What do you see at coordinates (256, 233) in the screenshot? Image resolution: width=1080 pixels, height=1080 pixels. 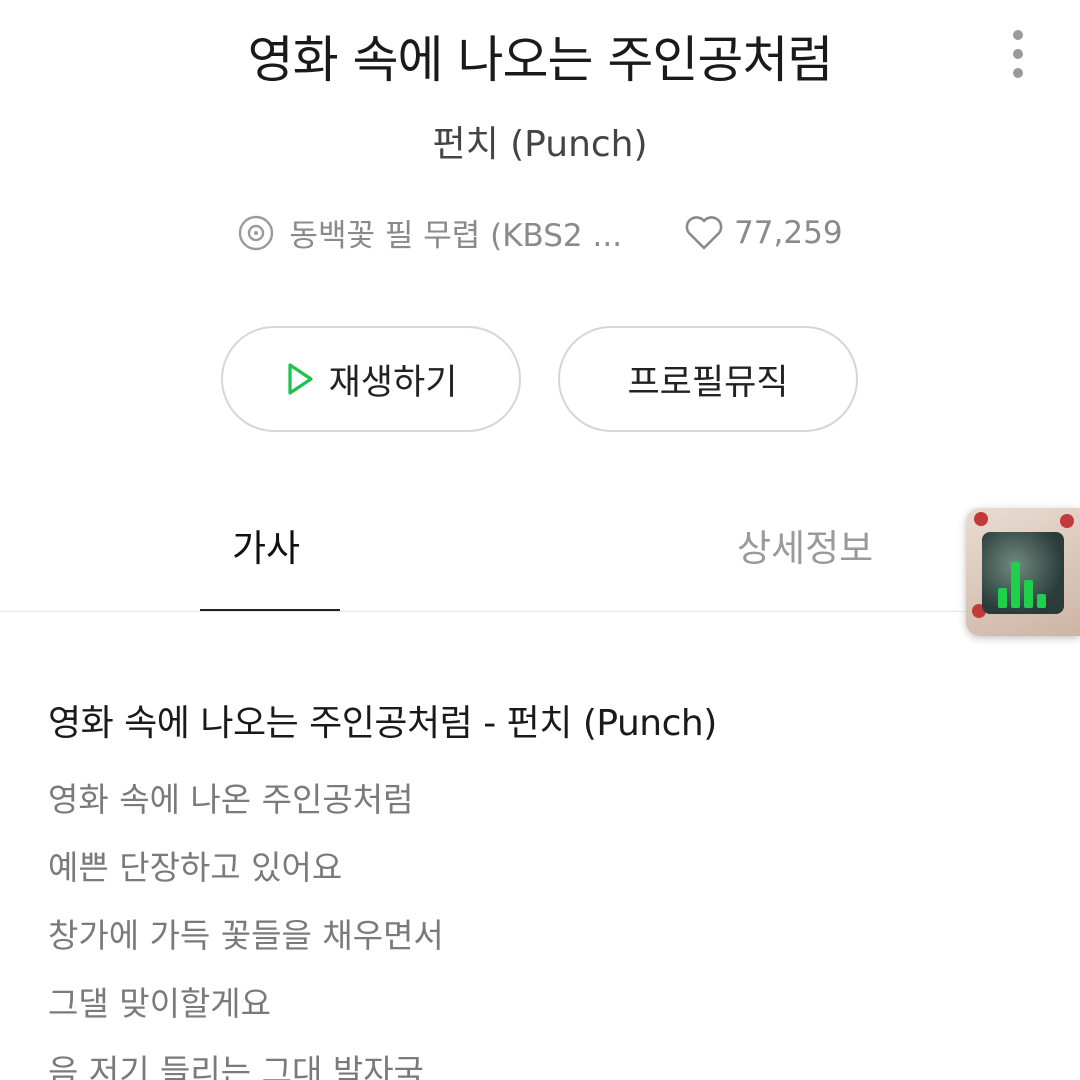 I see `disc-icon` at bounding box center [256, 233].